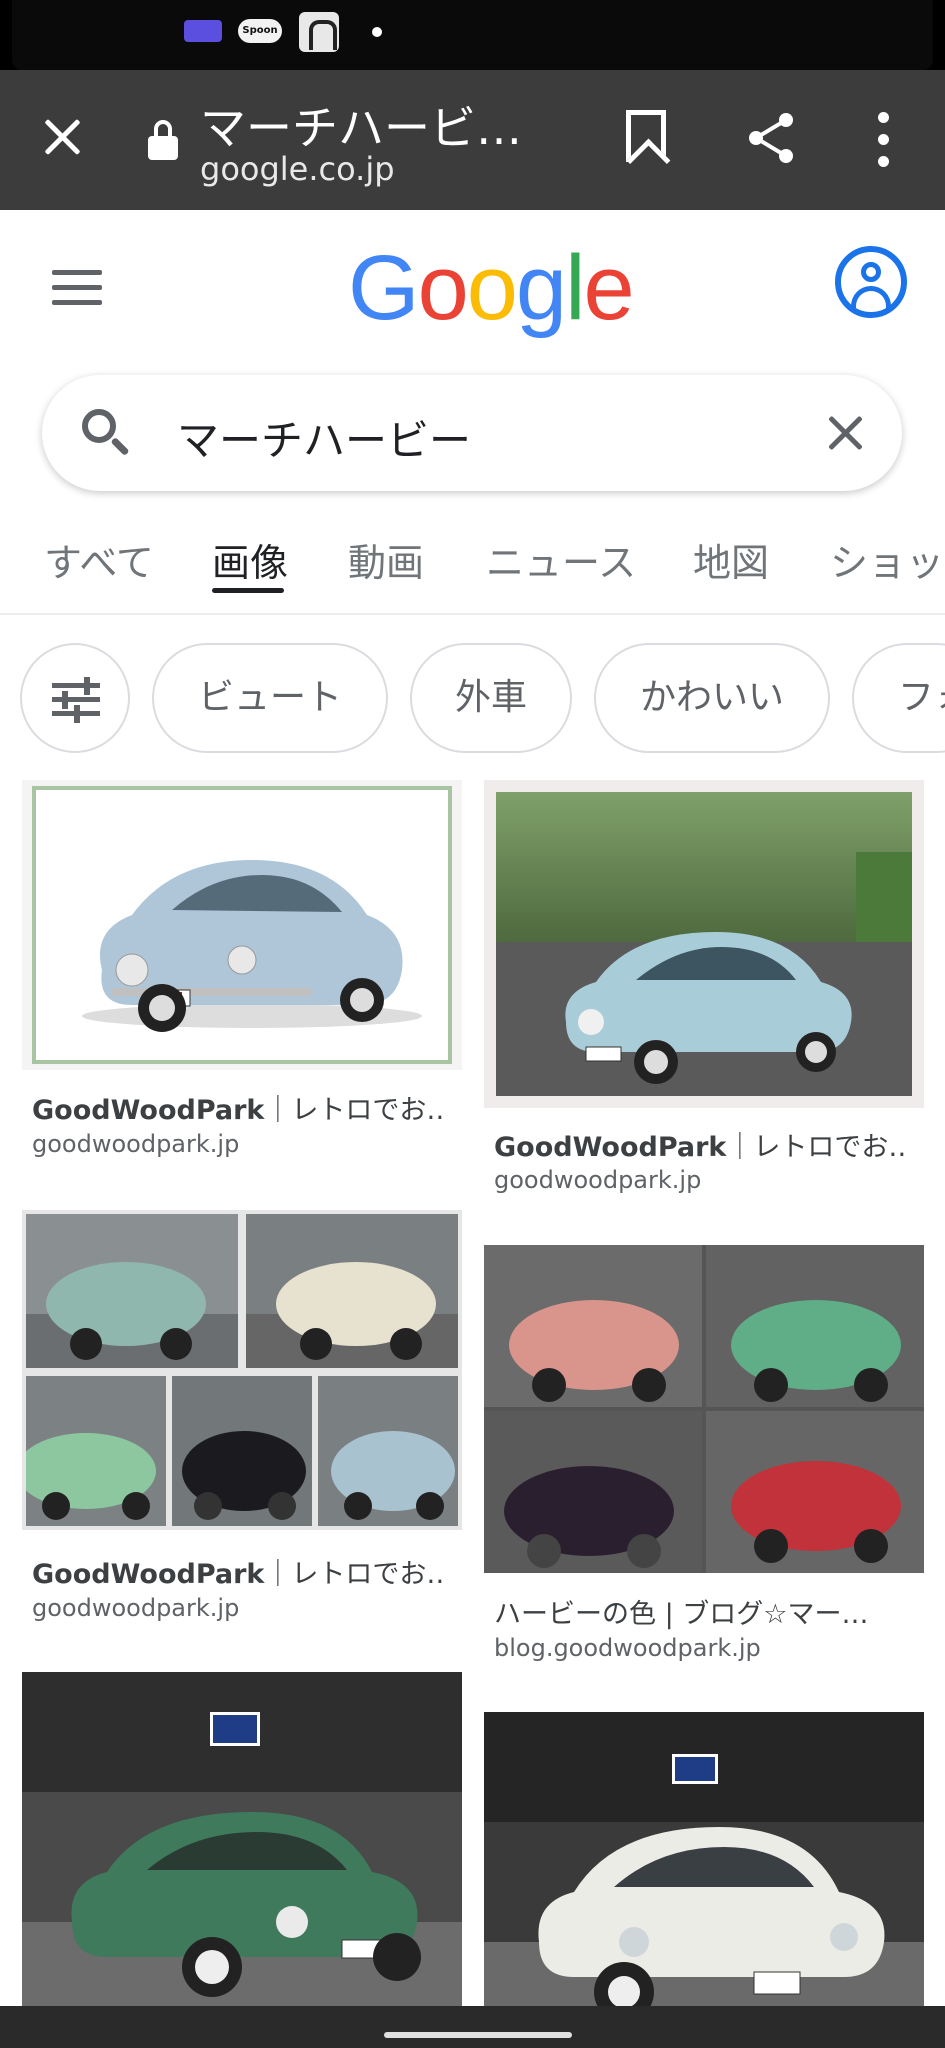 The image size is (945, 2048). What do you see at coordinates (107, 434) in the screenshot?
I see `search-icon` at bounding box center [107, 434].